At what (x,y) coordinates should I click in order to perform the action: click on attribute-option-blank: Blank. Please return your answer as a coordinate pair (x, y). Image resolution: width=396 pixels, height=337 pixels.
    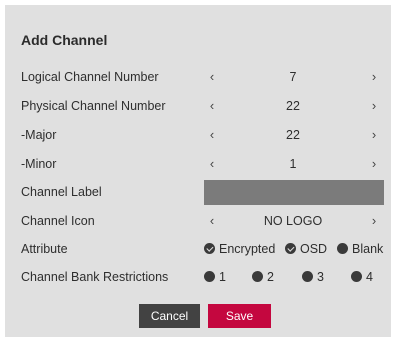
    Looking at the image, I should click on (360, 249).